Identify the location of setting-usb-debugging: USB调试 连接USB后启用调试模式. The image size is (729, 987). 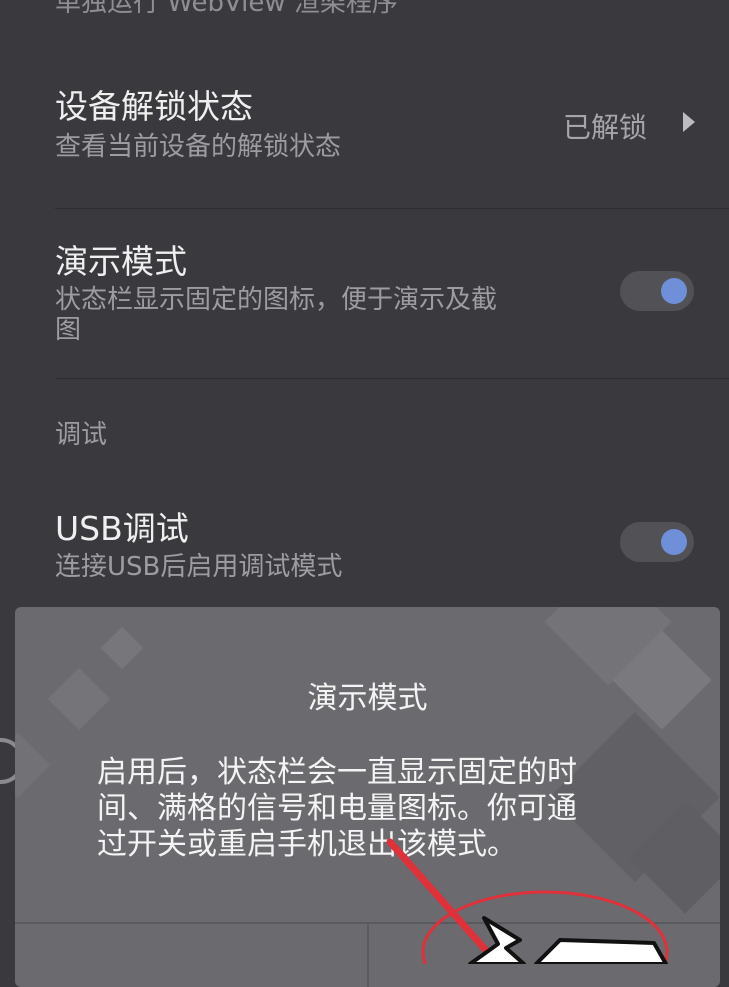
(364, 545).